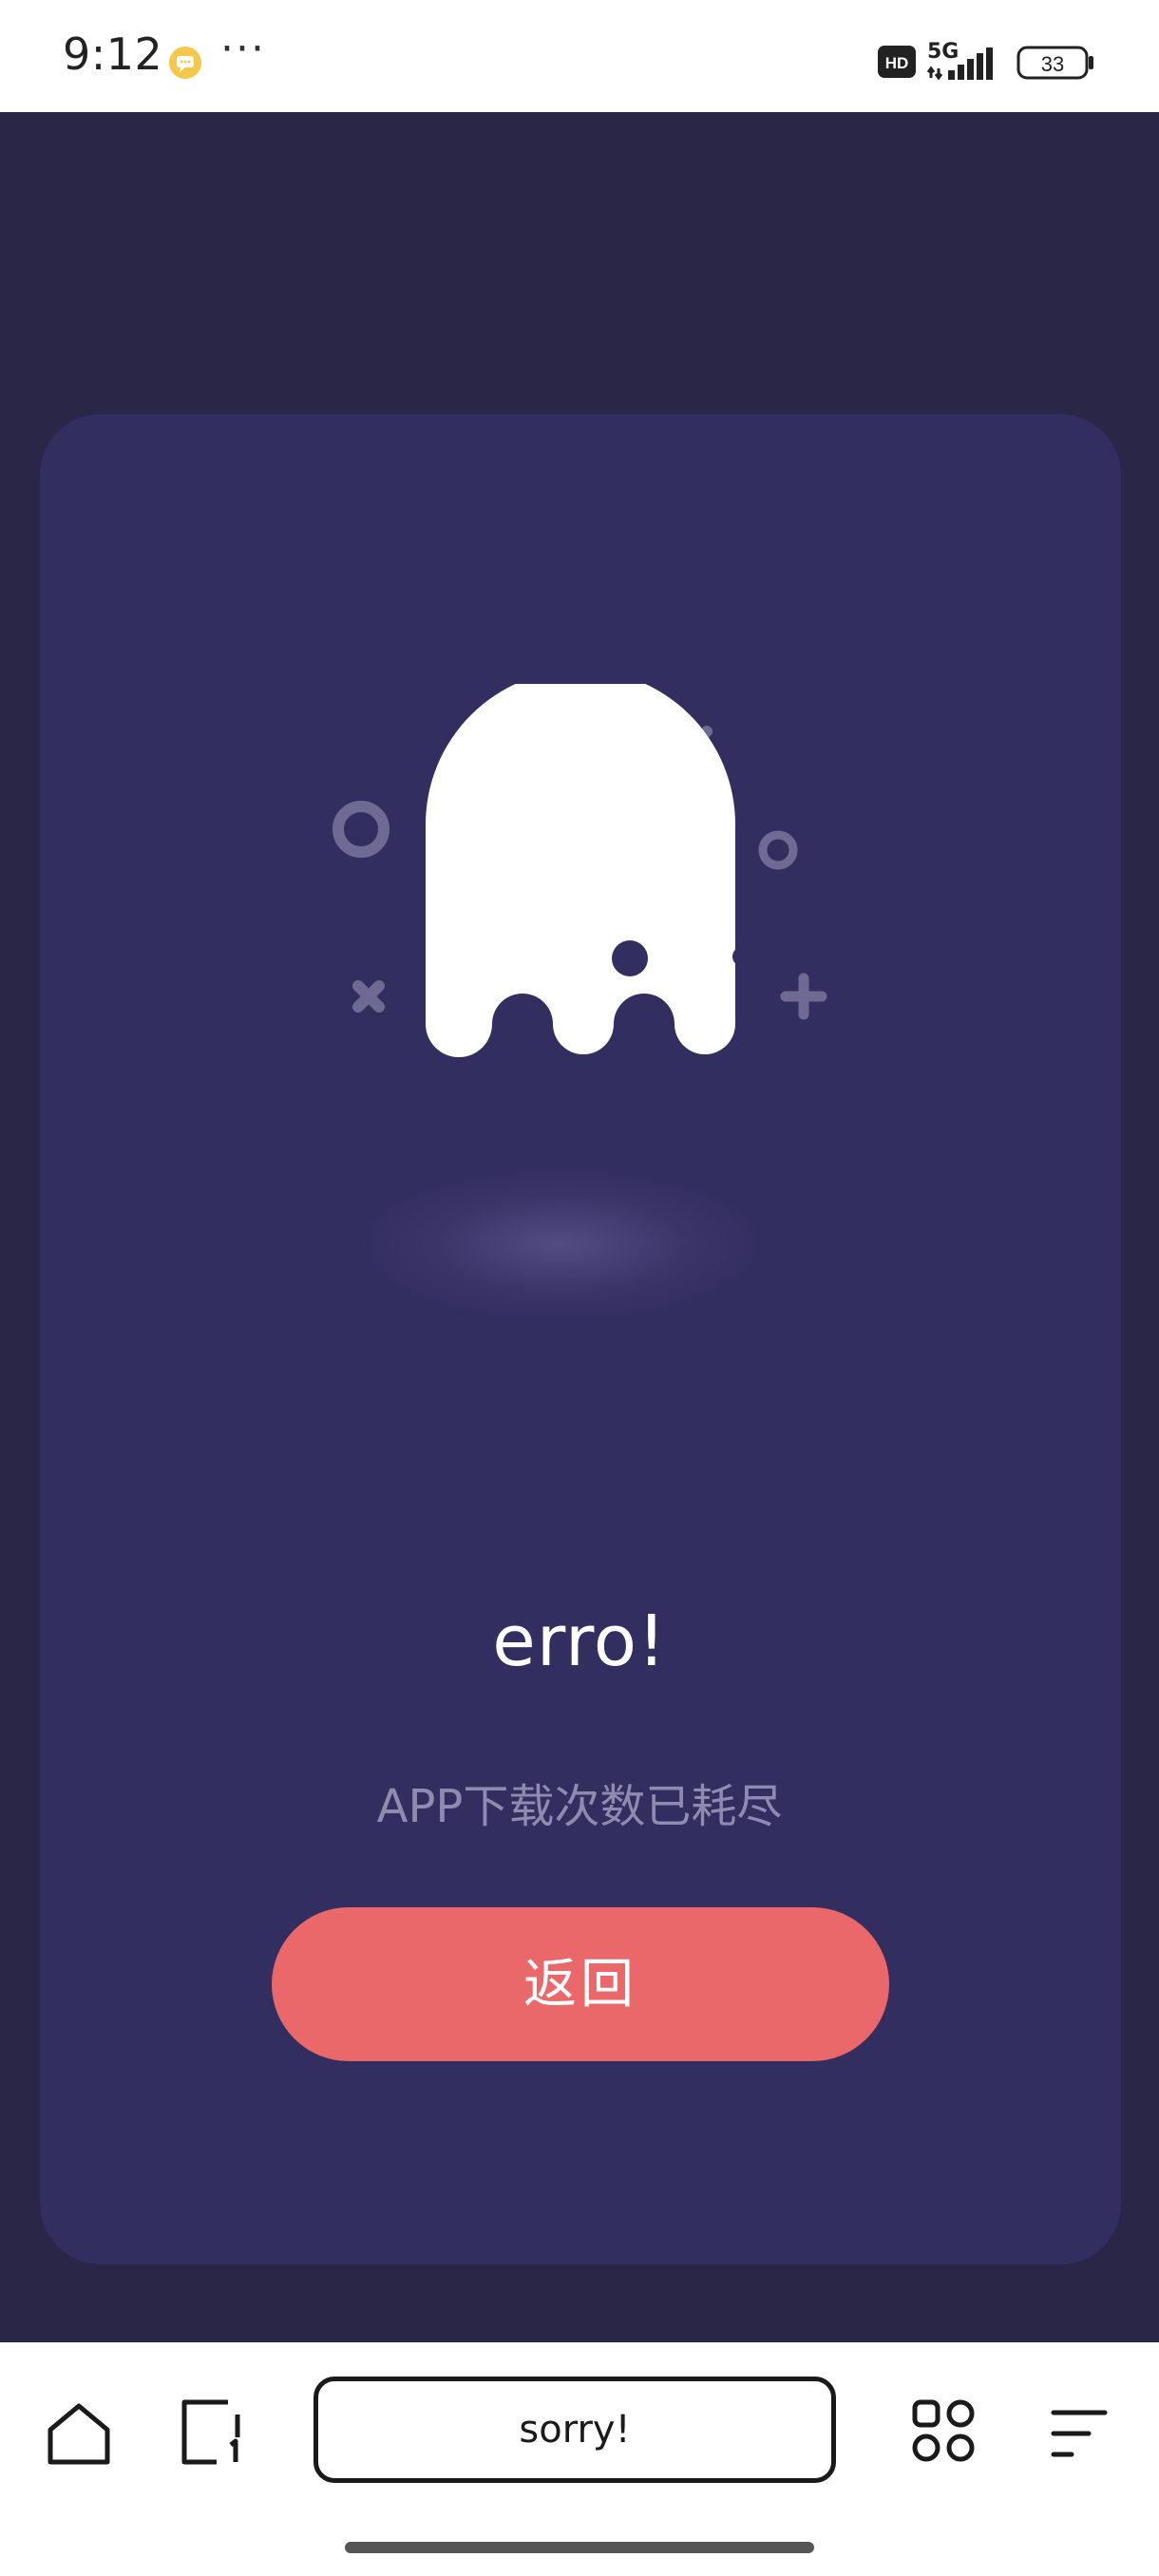 The height and width of the screenshot is (2576, 1159). I want to click on status-bar: 9:12 ··· HD 5G 33, so click(579, 56).